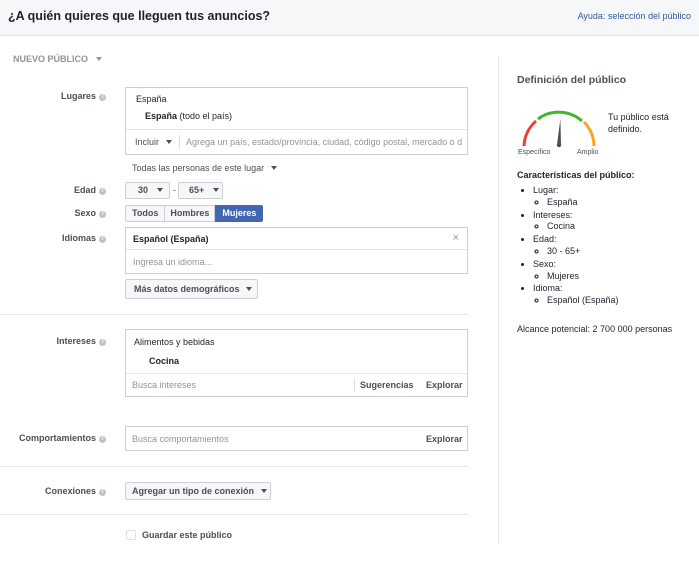 The width and height of the screenshot is (699, 573). Describe the element at coordinates (444, 439) in the screenshot. I see `explore-behaviors-button: Explorar` at that location.